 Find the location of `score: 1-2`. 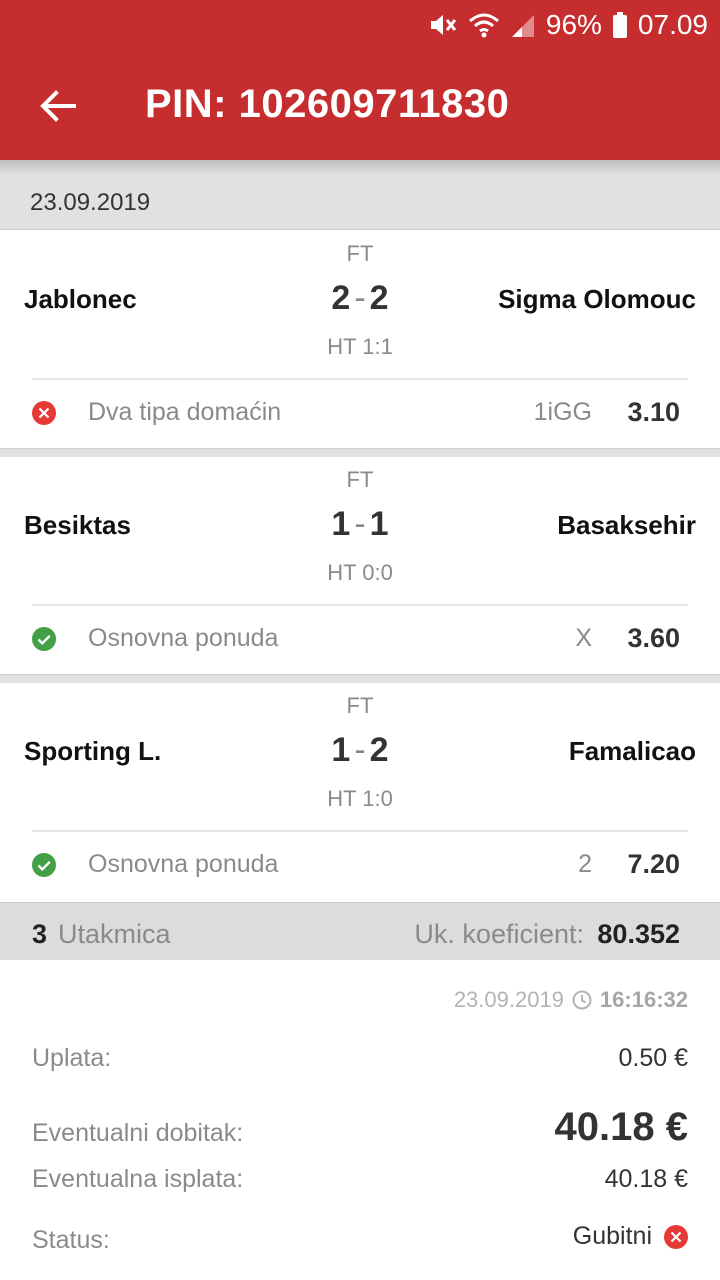

score: 1-2 is located at coordinates (360, 750).